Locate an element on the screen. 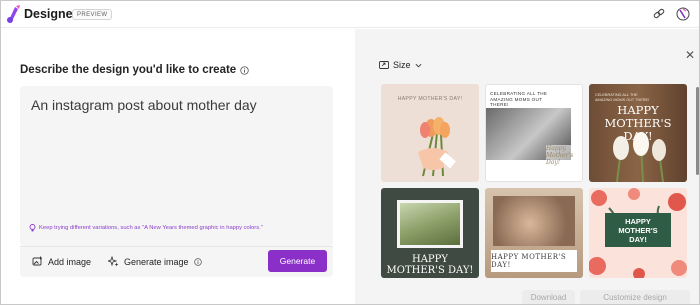  card-script-text: Happy Mother's Day! is located at coordinates (564, 155).